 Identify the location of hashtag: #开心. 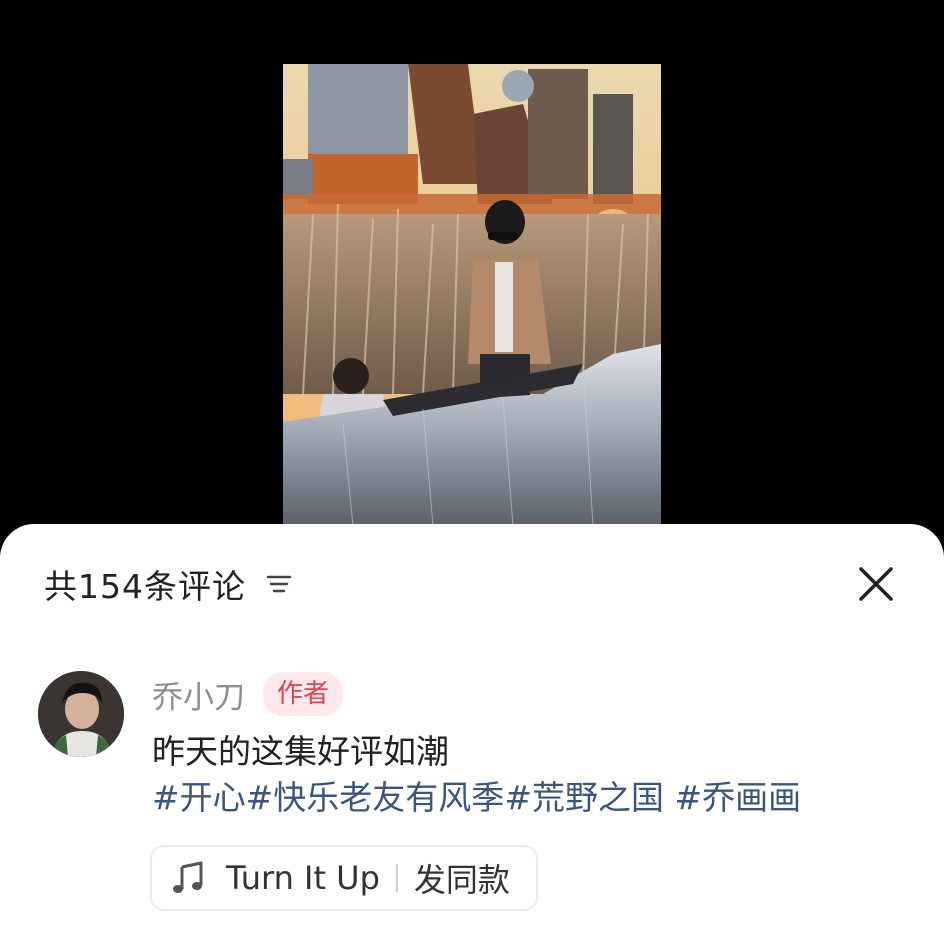
(199, 797).